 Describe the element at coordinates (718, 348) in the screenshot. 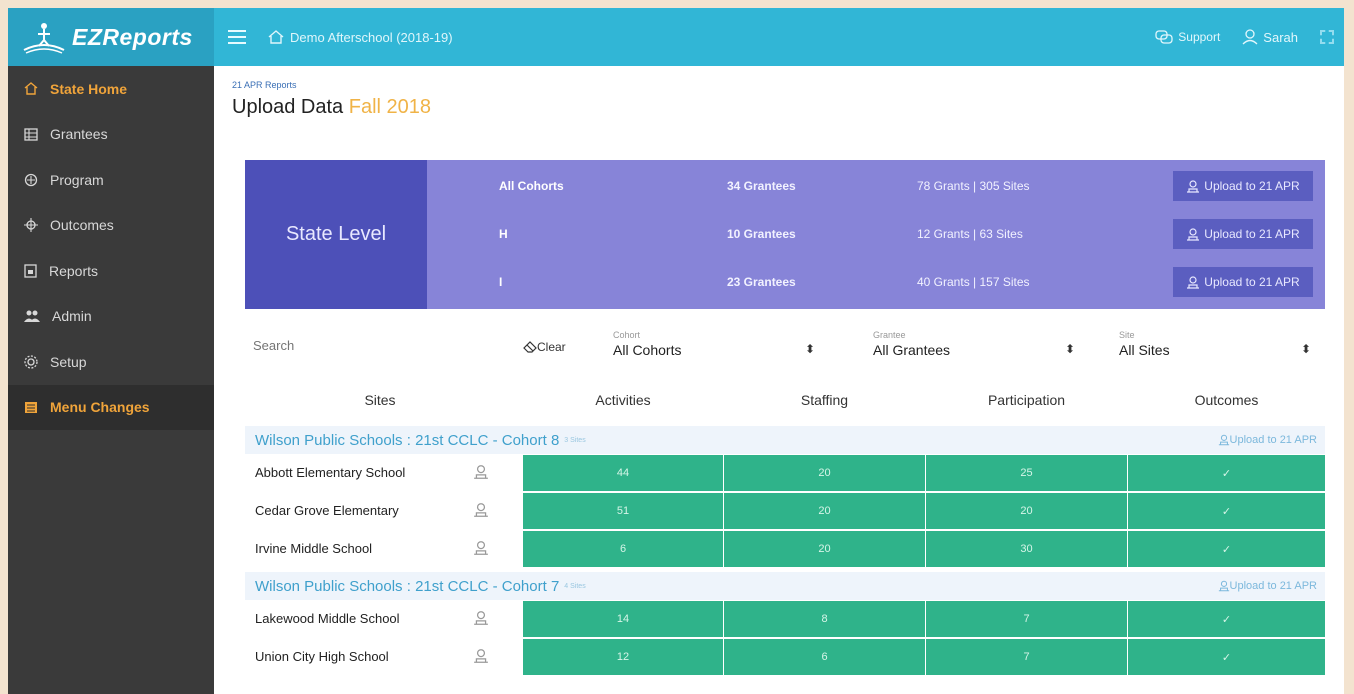

I see `cohort-select: Cohort All Cohorts ⬍` at that location.